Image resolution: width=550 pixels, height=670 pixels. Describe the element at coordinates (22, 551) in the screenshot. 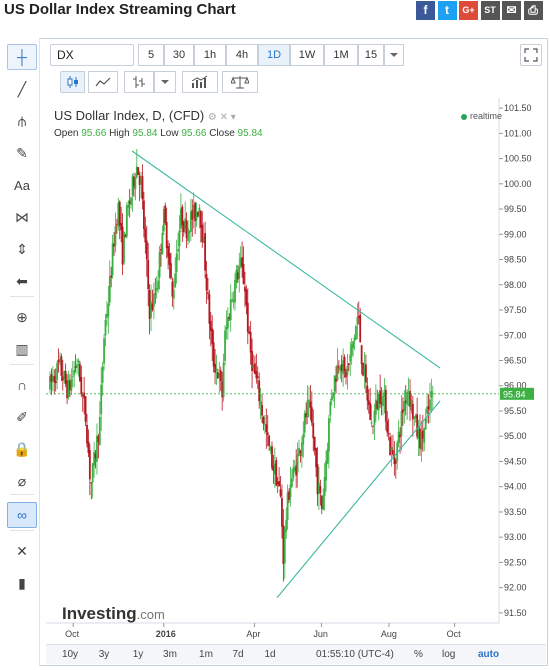

I see `tools-tool: ✕` at that location.